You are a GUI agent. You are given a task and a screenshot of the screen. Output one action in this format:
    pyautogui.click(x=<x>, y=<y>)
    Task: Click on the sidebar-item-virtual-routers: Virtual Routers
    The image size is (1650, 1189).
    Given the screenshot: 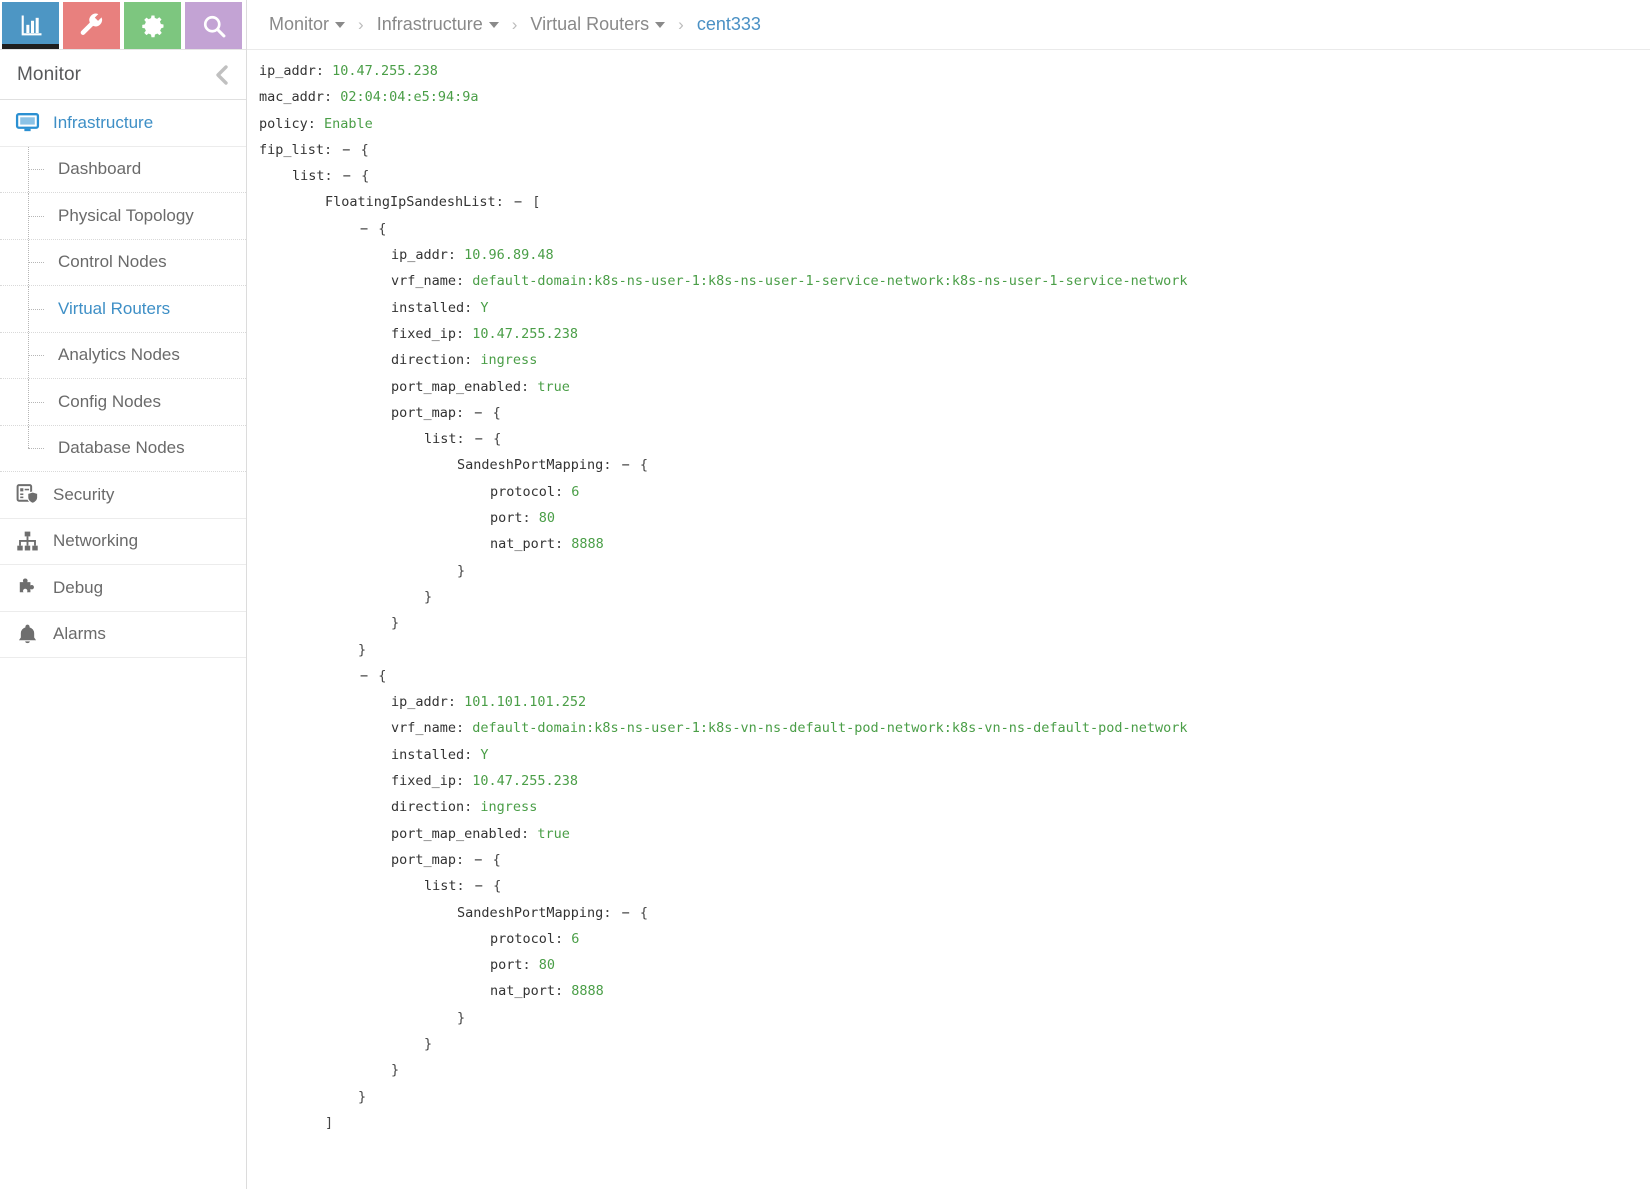 What is the action you would take?
    pyautogui.click(x=123, y=309)
    